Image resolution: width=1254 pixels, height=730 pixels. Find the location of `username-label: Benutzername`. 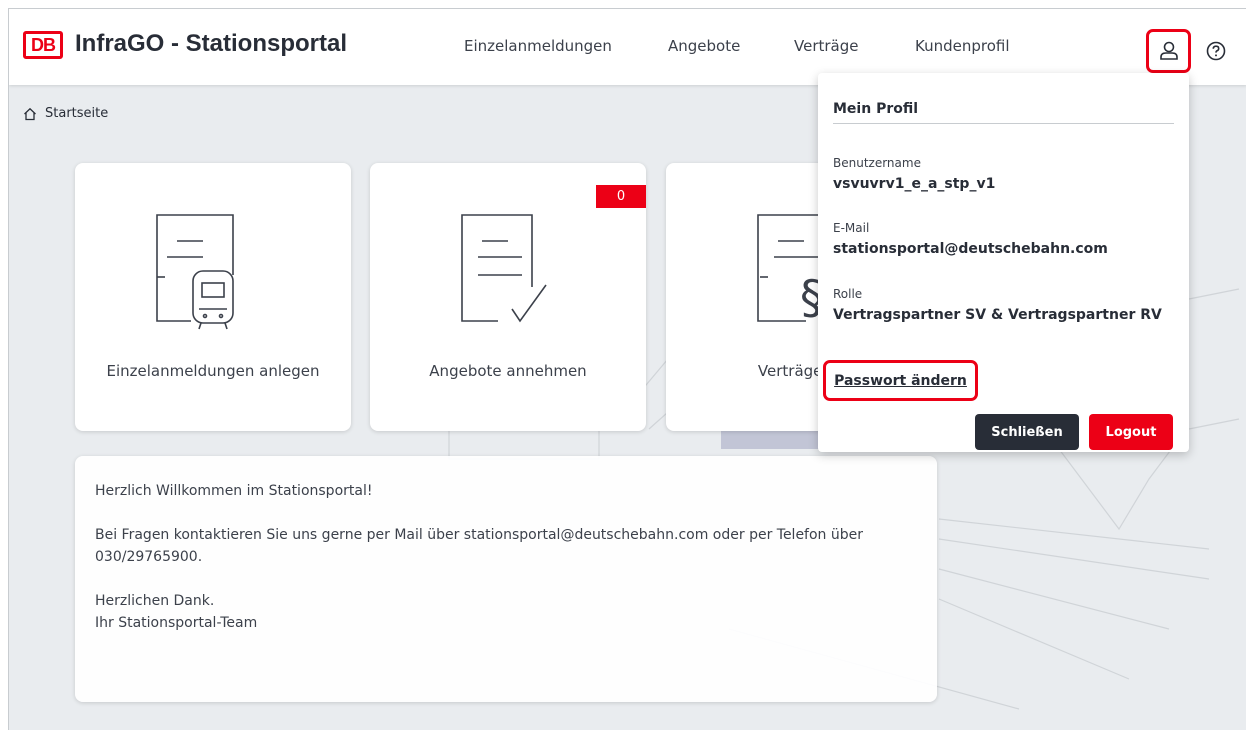

username-label: Benutzername is located at coordinates (877, 163).